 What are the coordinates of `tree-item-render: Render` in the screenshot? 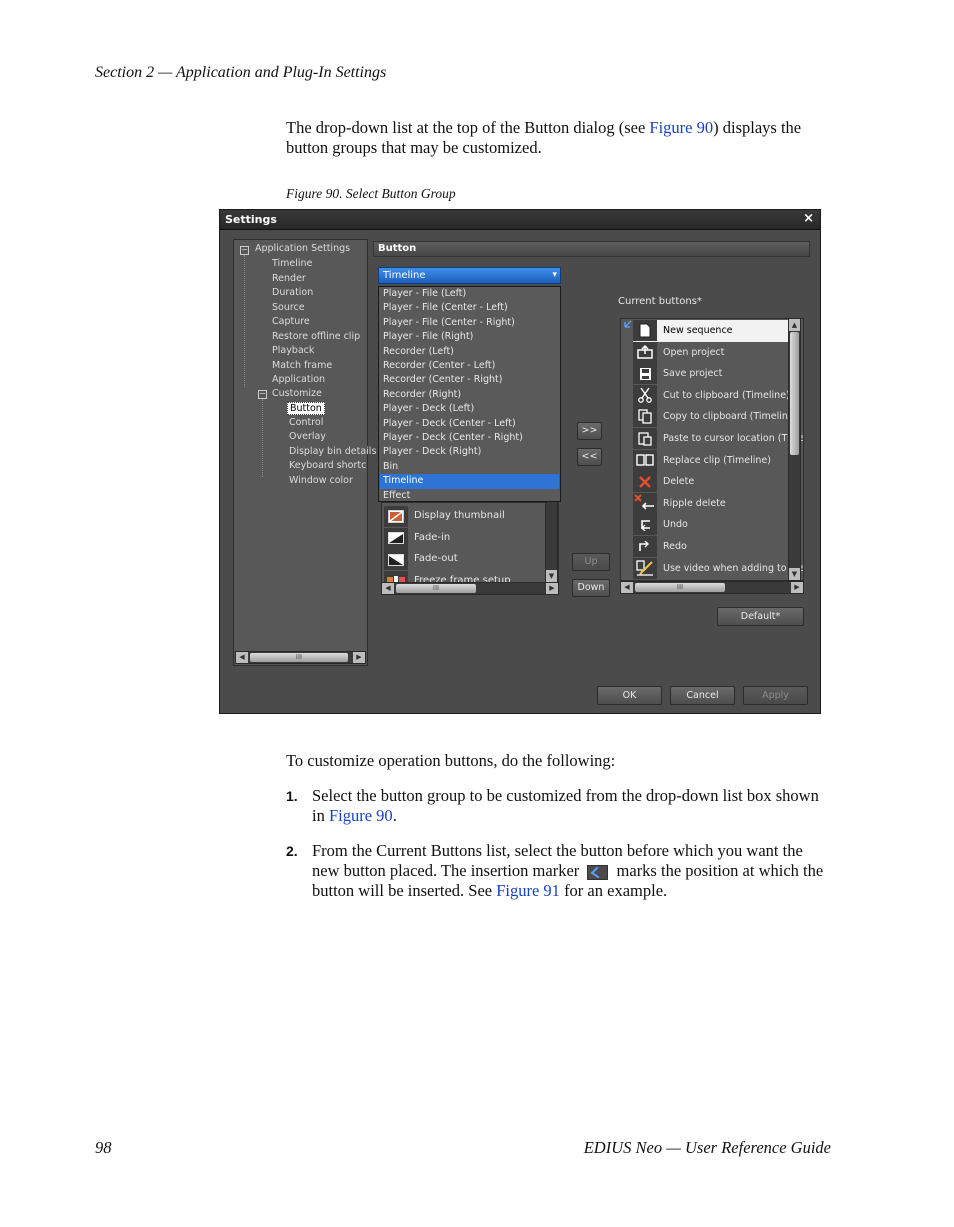 It's located at (289, 278).